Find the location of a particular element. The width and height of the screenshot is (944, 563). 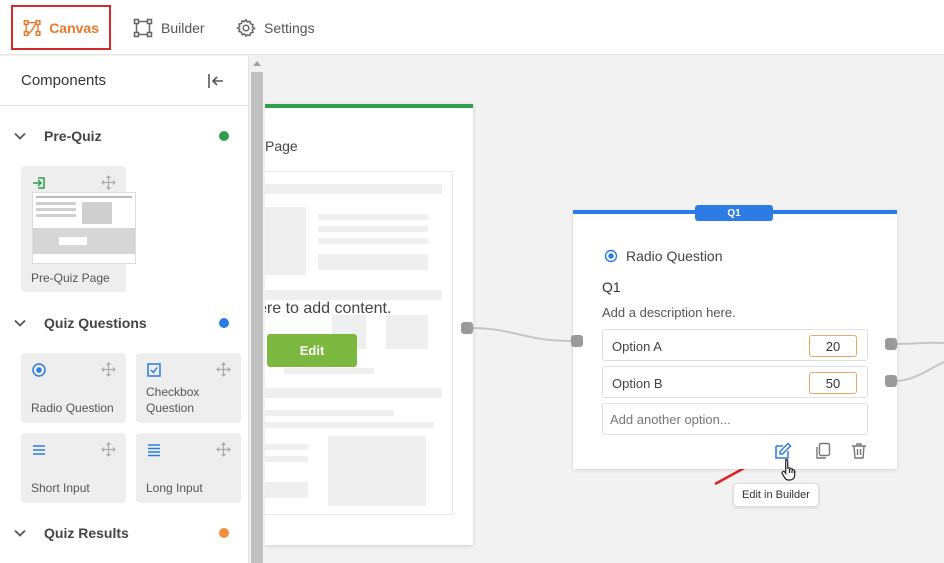

status-dot-orange is located at coordinates (224, 533).